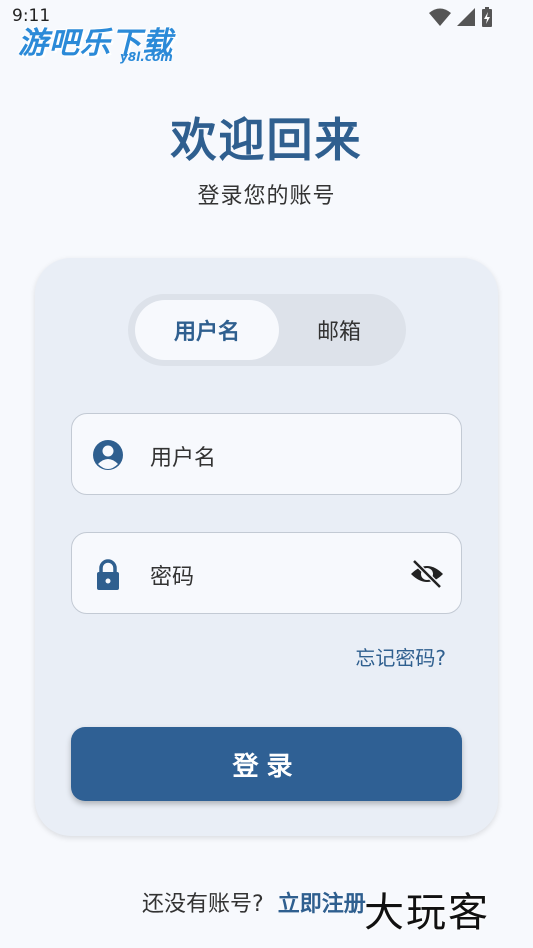  Describe the element at coordinates (427, 913) in the screenshot. I see `watermark-bottom: 大玩客` at that location.